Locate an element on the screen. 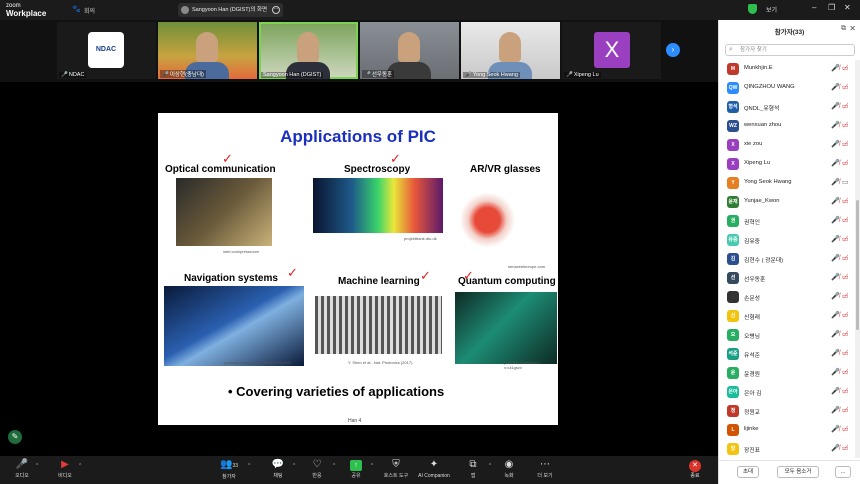  end-meeting-button: ✕ 종료 is located at coordinates (695, 469).